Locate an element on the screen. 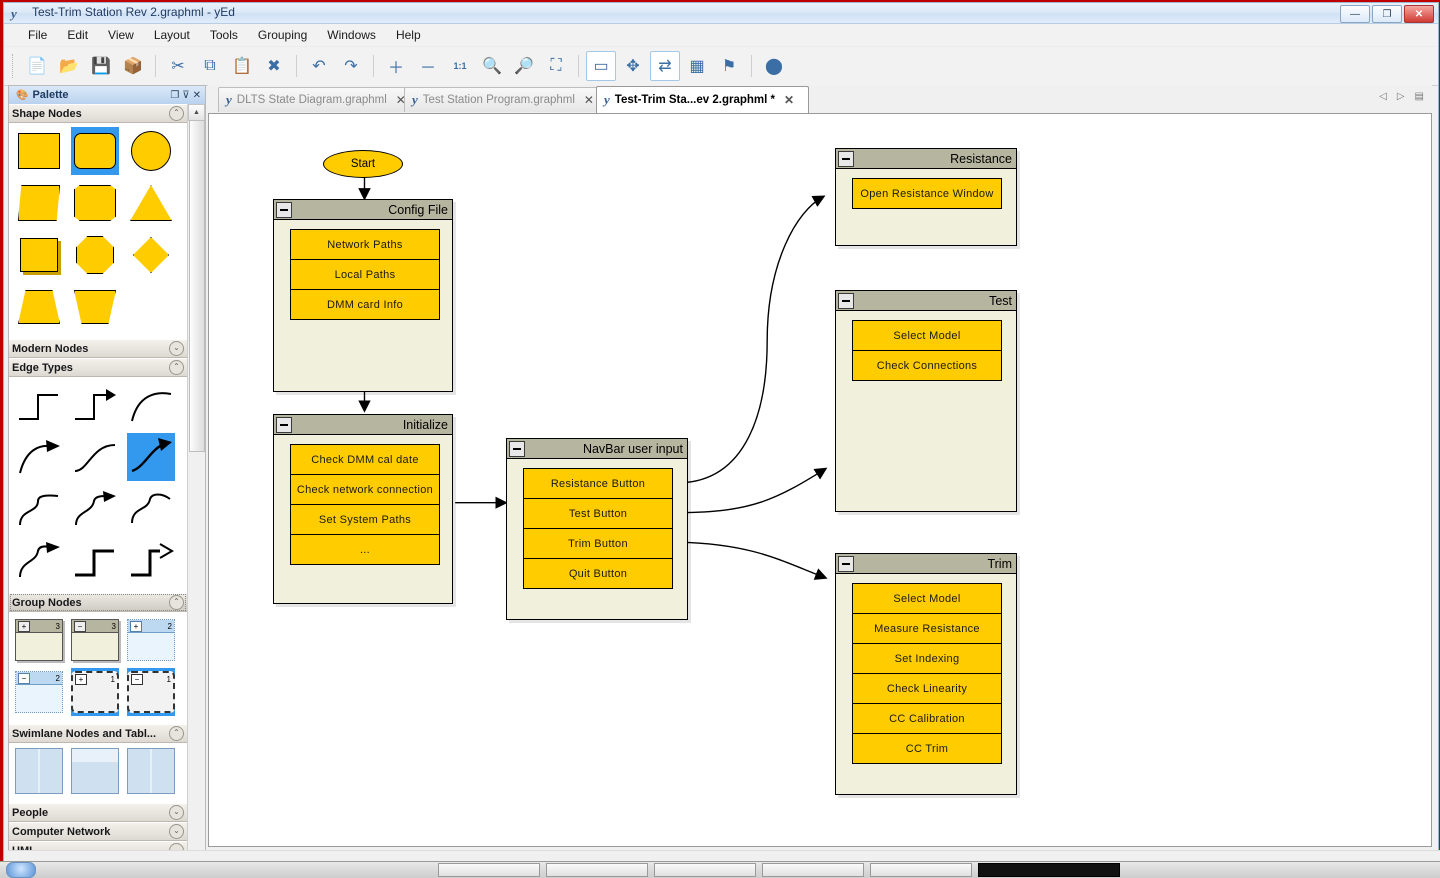  restore-button: ❐ is located at coordinates (1387, 14).